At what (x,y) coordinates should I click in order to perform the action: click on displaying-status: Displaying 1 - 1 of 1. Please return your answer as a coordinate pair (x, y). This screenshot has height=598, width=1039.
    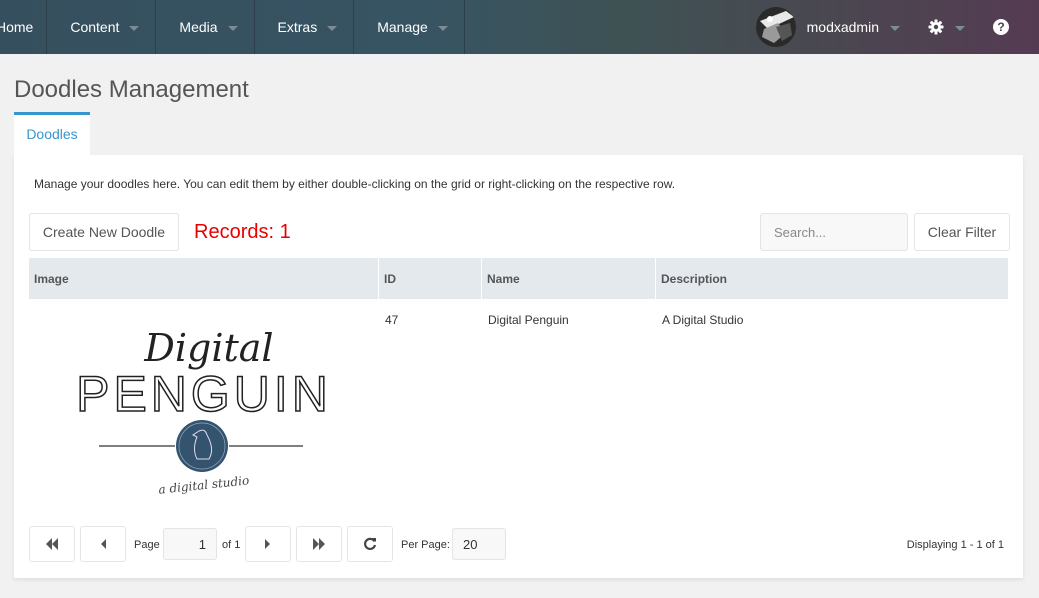
    Looking at the image, I should click on (955, 545).